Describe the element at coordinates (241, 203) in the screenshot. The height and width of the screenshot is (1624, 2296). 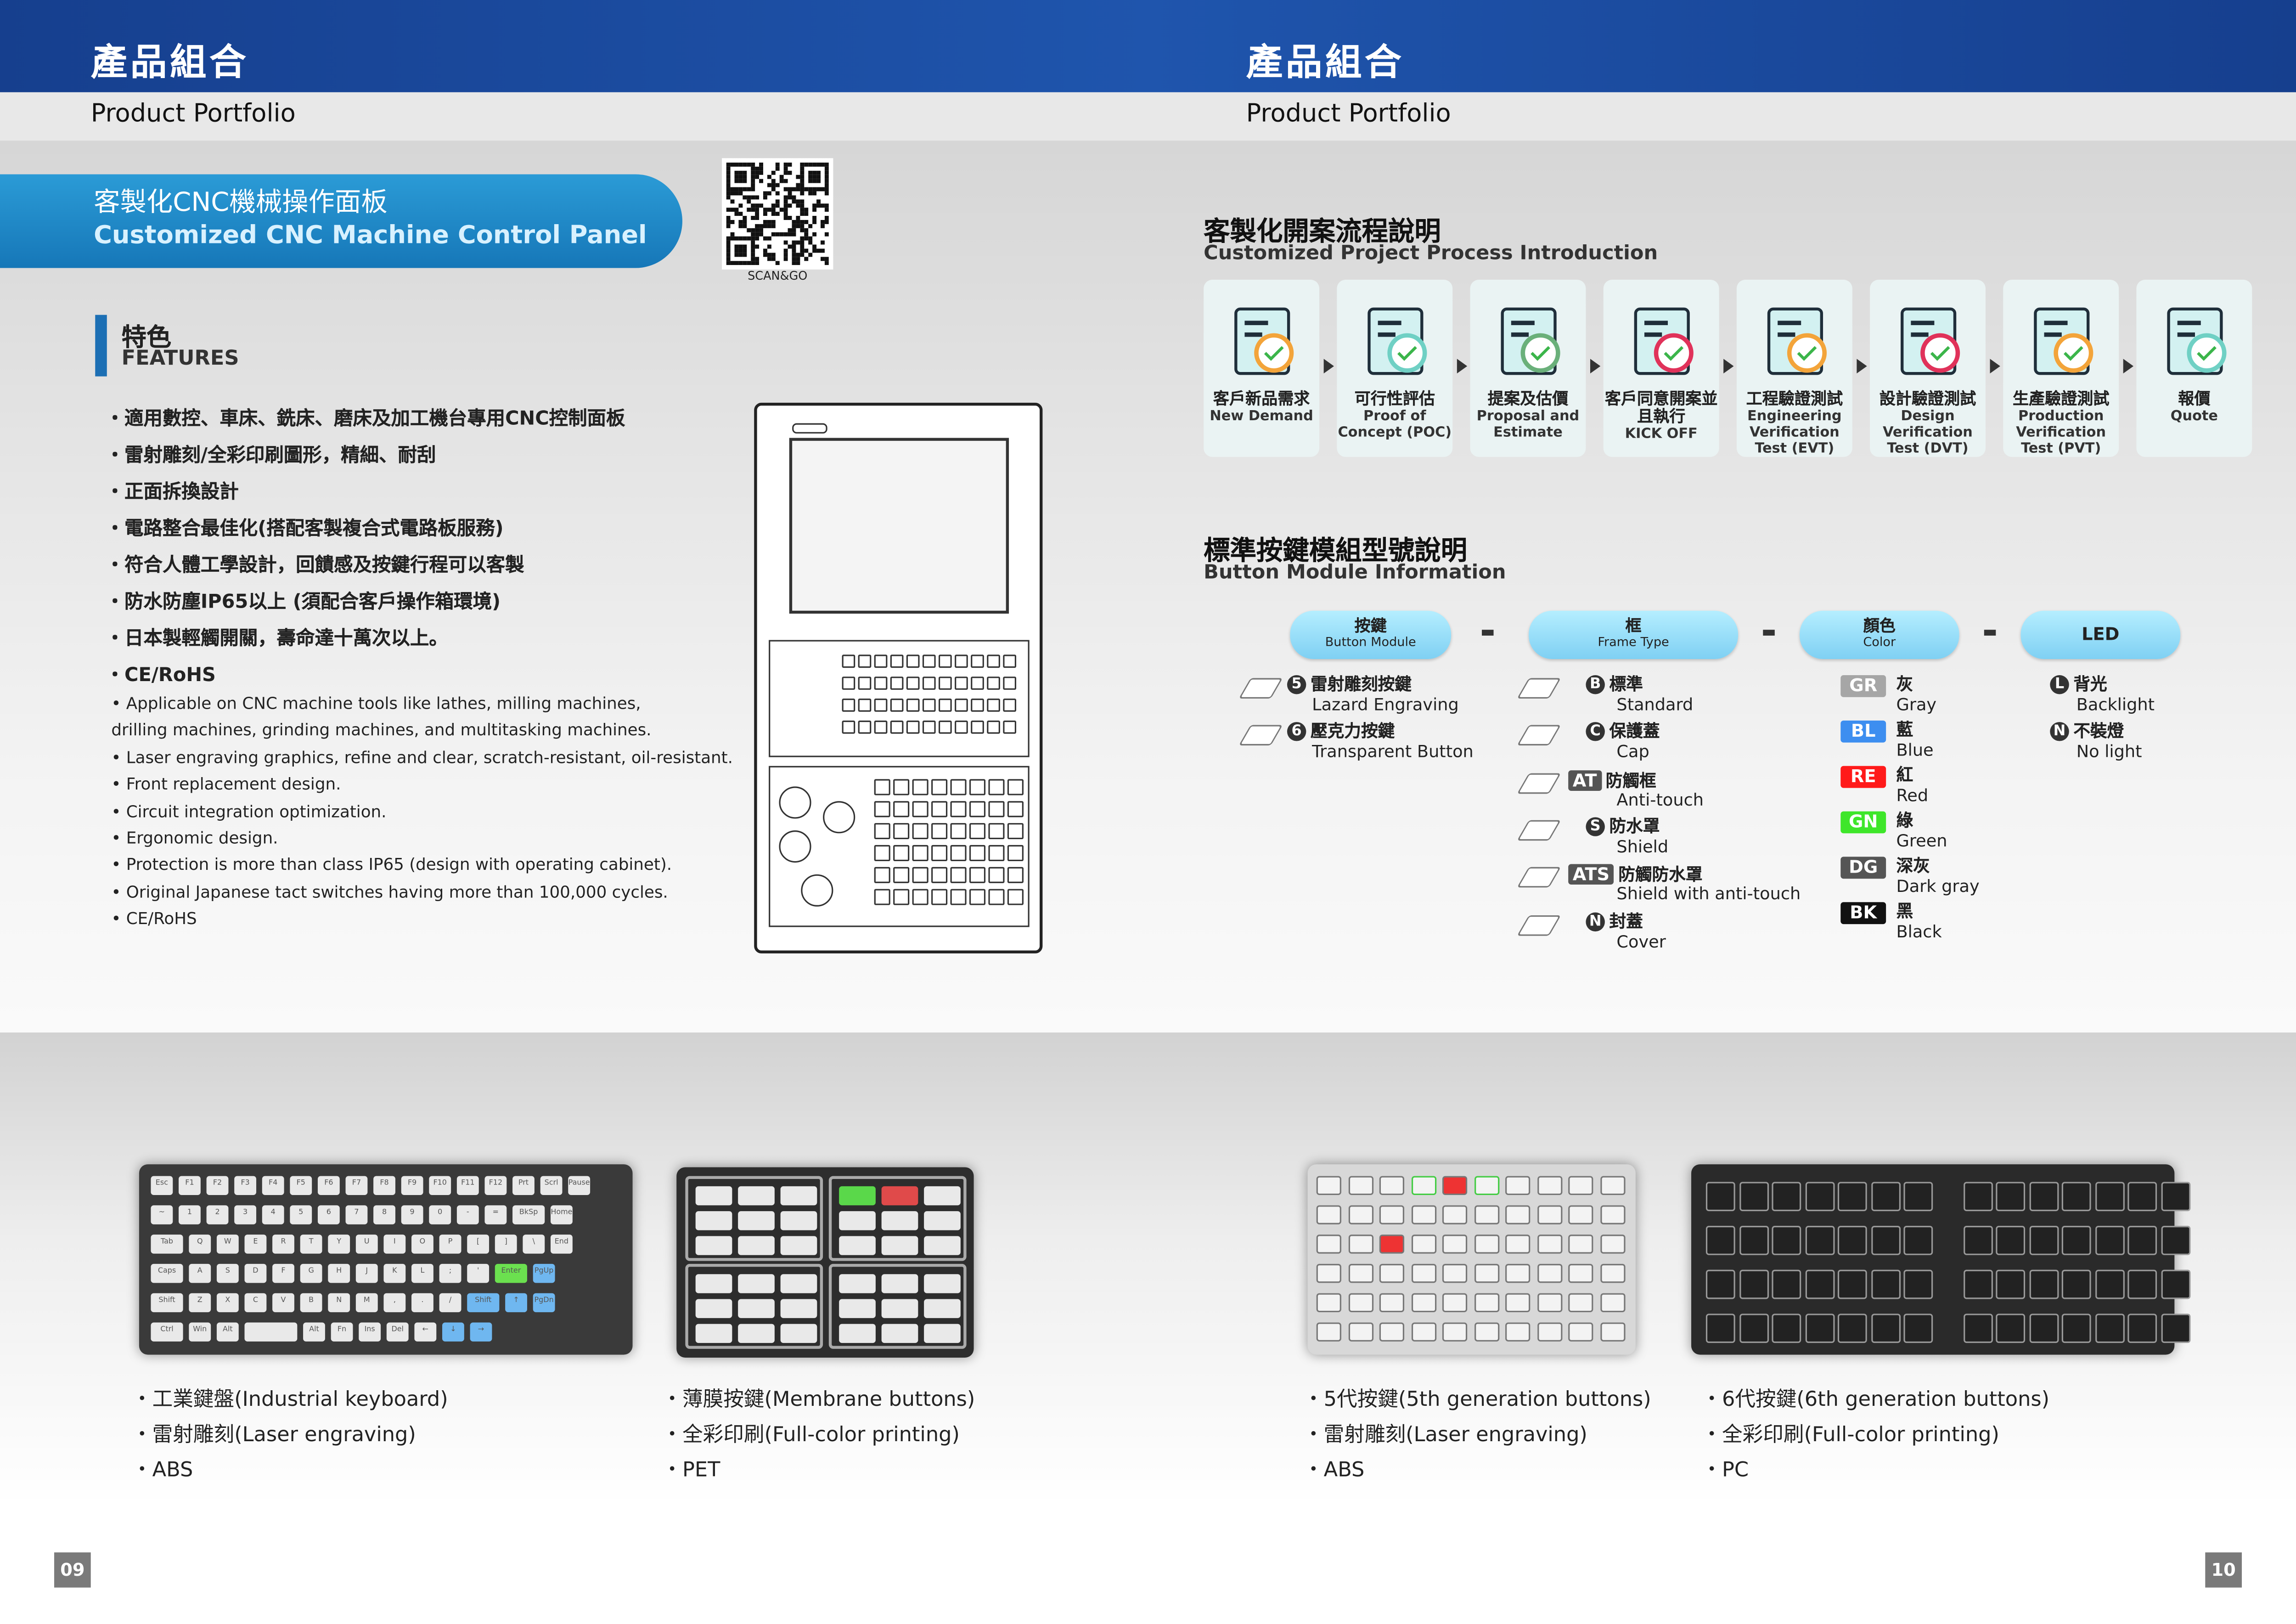
I see `banner-title-cn: 客製化CNC機械操作面板` at that location.